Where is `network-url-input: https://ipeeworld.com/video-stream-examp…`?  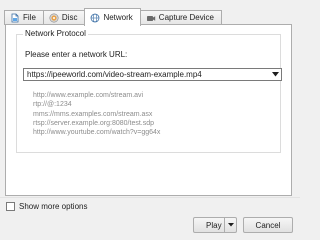
network-url-input: https://ipeeworld.com/video-stream-examp… is located at coordinates (146, 74).